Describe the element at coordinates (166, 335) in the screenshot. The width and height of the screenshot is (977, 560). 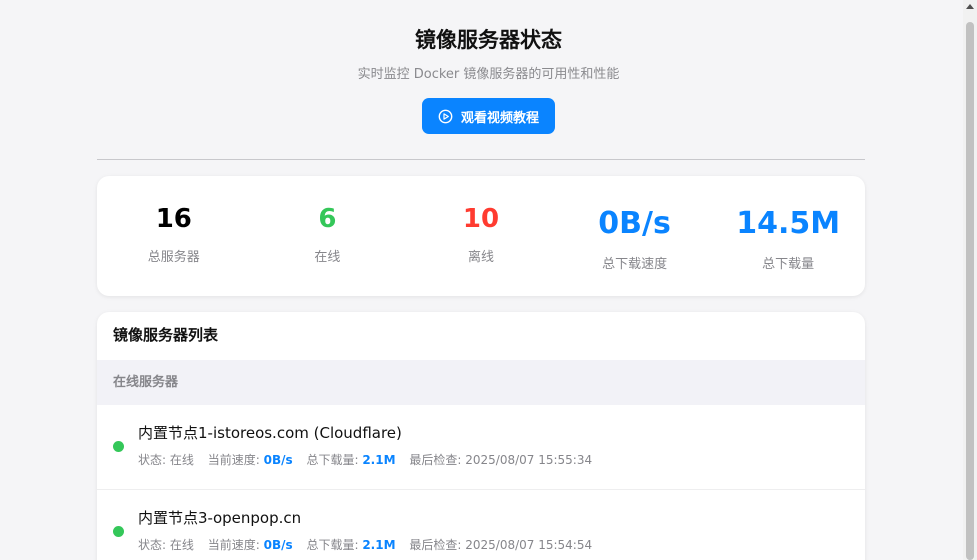
I see `server-list-title: 镜像服务器列表` at that location.